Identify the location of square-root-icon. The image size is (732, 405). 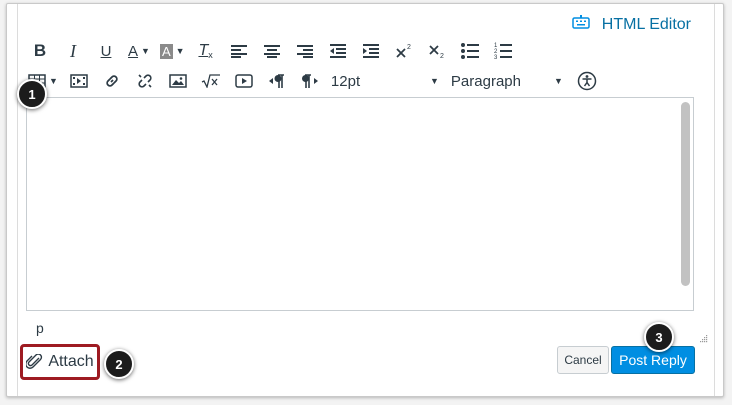
(210, 81).